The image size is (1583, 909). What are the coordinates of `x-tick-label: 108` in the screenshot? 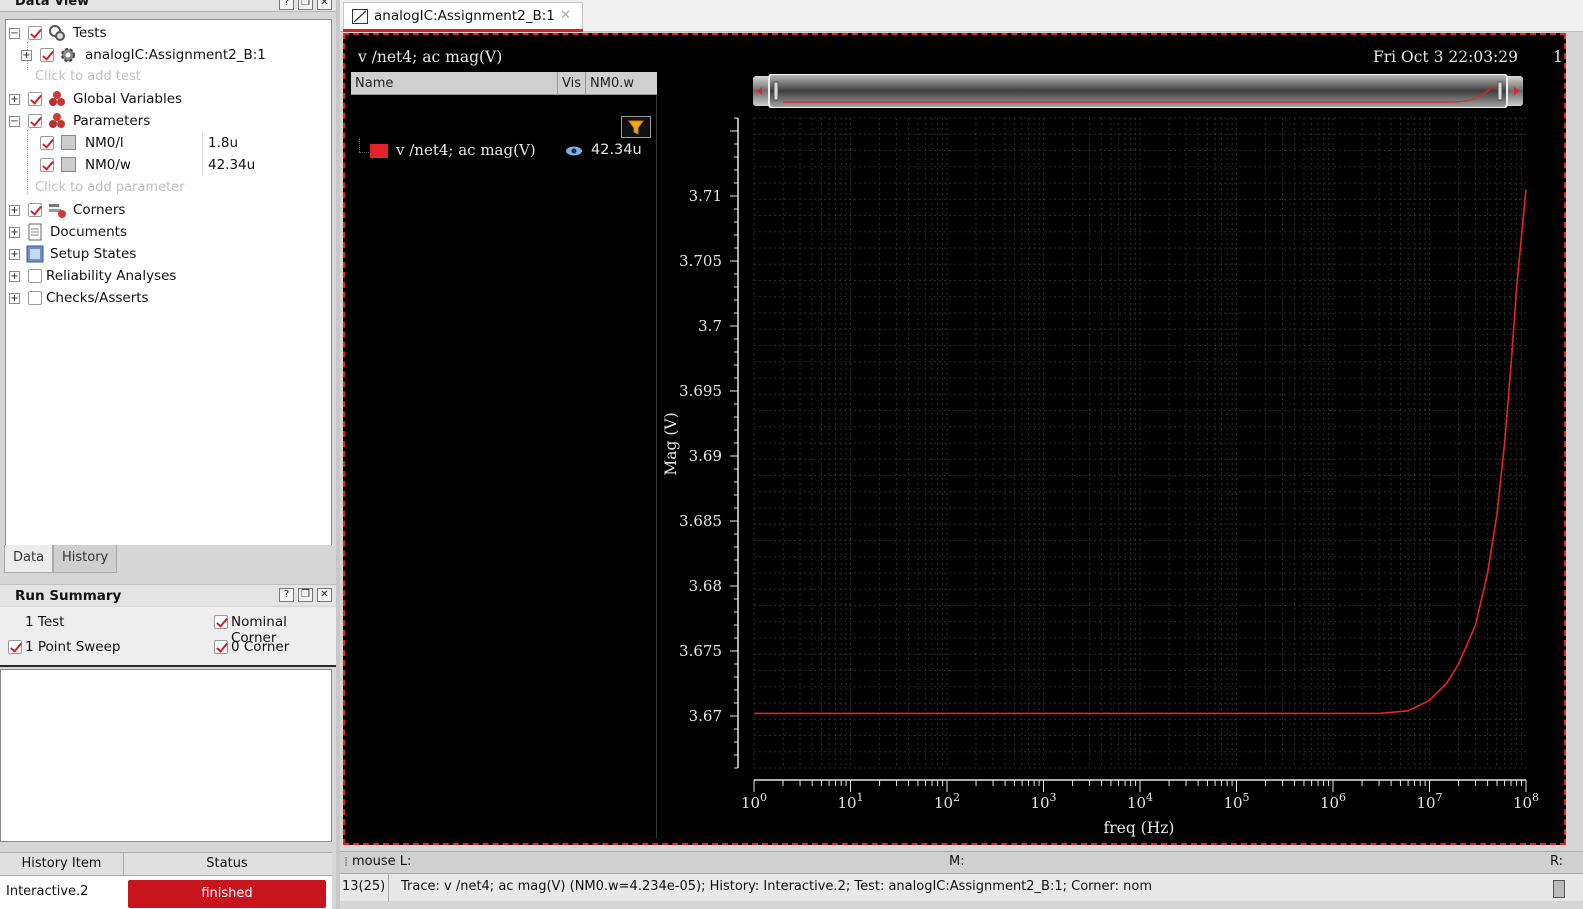 It's located at (1526, 801).